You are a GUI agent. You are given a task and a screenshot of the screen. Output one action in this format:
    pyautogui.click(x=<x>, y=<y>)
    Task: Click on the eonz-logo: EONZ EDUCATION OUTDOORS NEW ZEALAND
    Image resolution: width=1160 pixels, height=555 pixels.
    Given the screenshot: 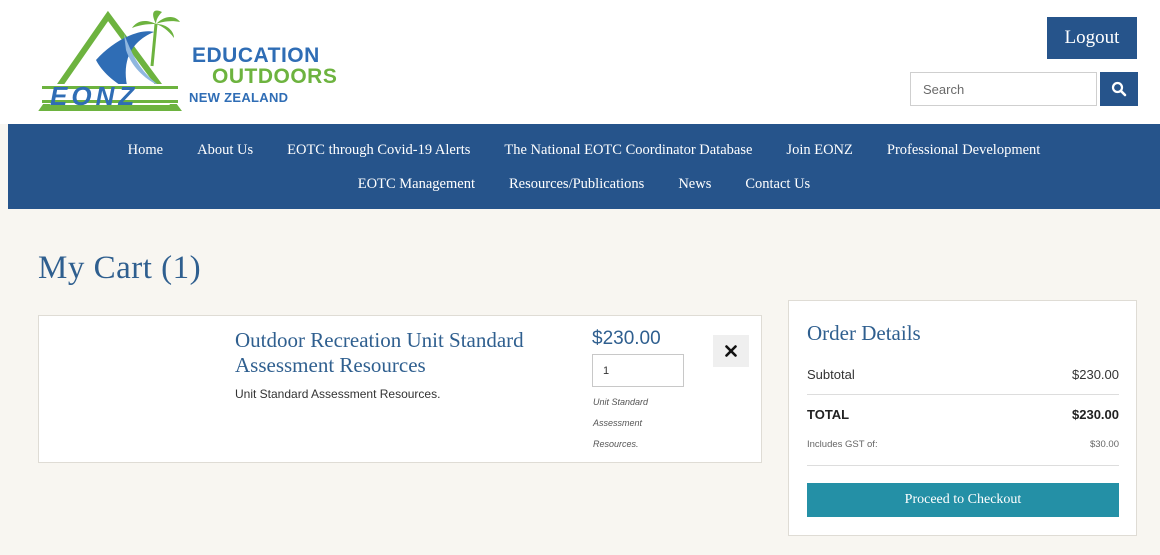 What is the action you would take?
    pyautogui.click(x=186, y=62)
    